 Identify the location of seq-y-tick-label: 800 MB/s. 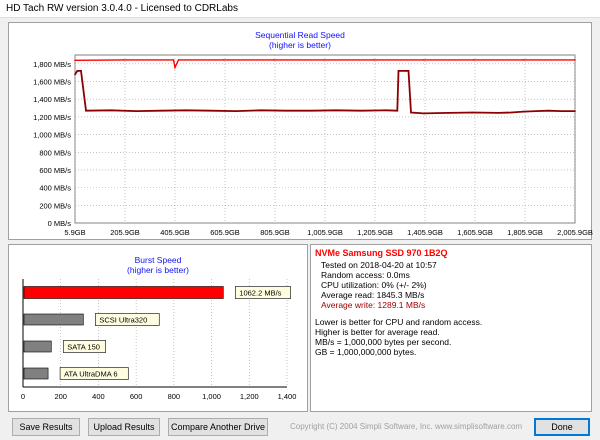
(55, 152).